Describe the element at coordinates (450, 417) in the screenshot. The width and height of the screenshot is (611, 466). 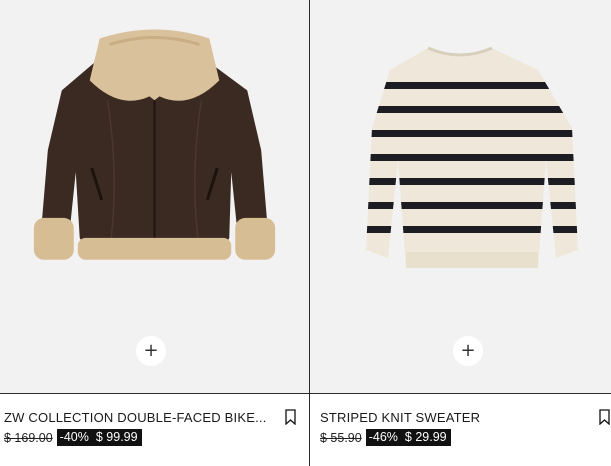
I see `product-name: STRIPED KNIT SWEATER` at that location.